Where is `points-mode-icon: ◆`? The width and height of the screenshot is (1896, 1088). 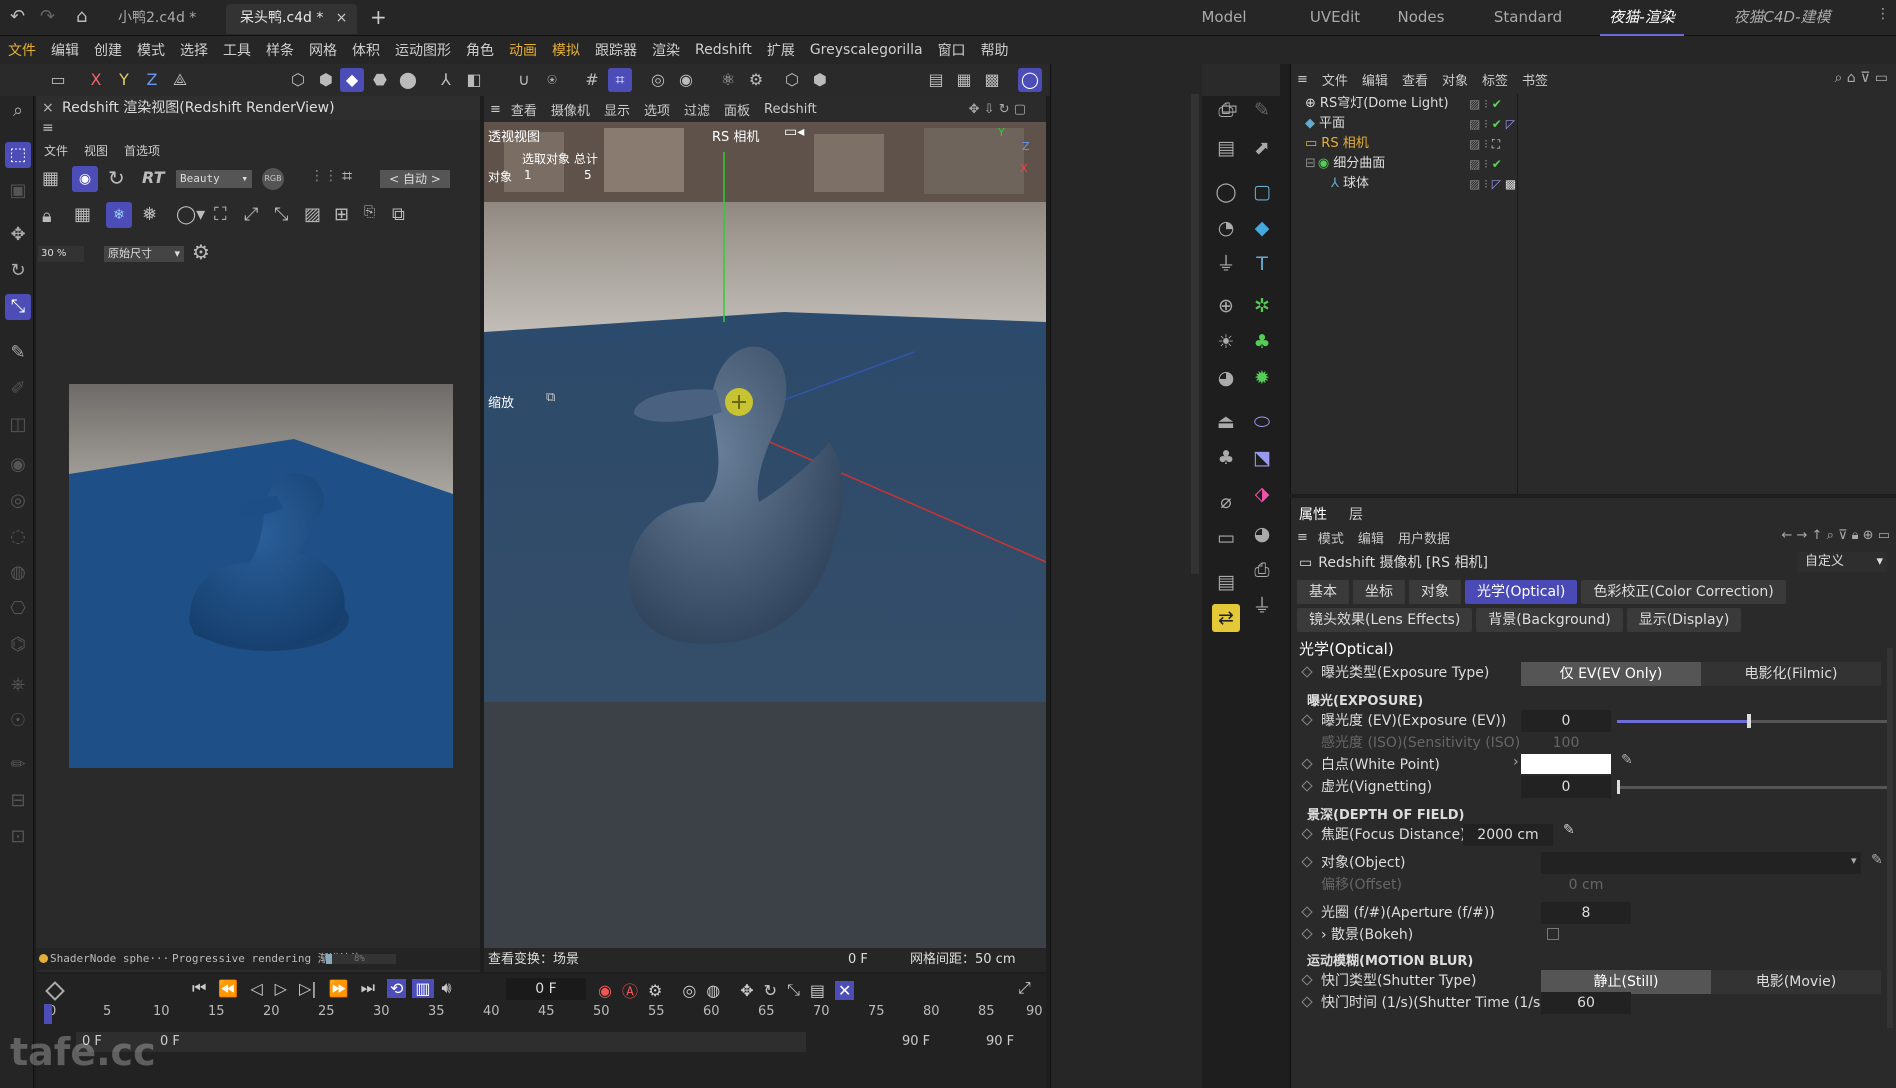
points-mode-icon: ◆ is located at coordinates (352, 80).